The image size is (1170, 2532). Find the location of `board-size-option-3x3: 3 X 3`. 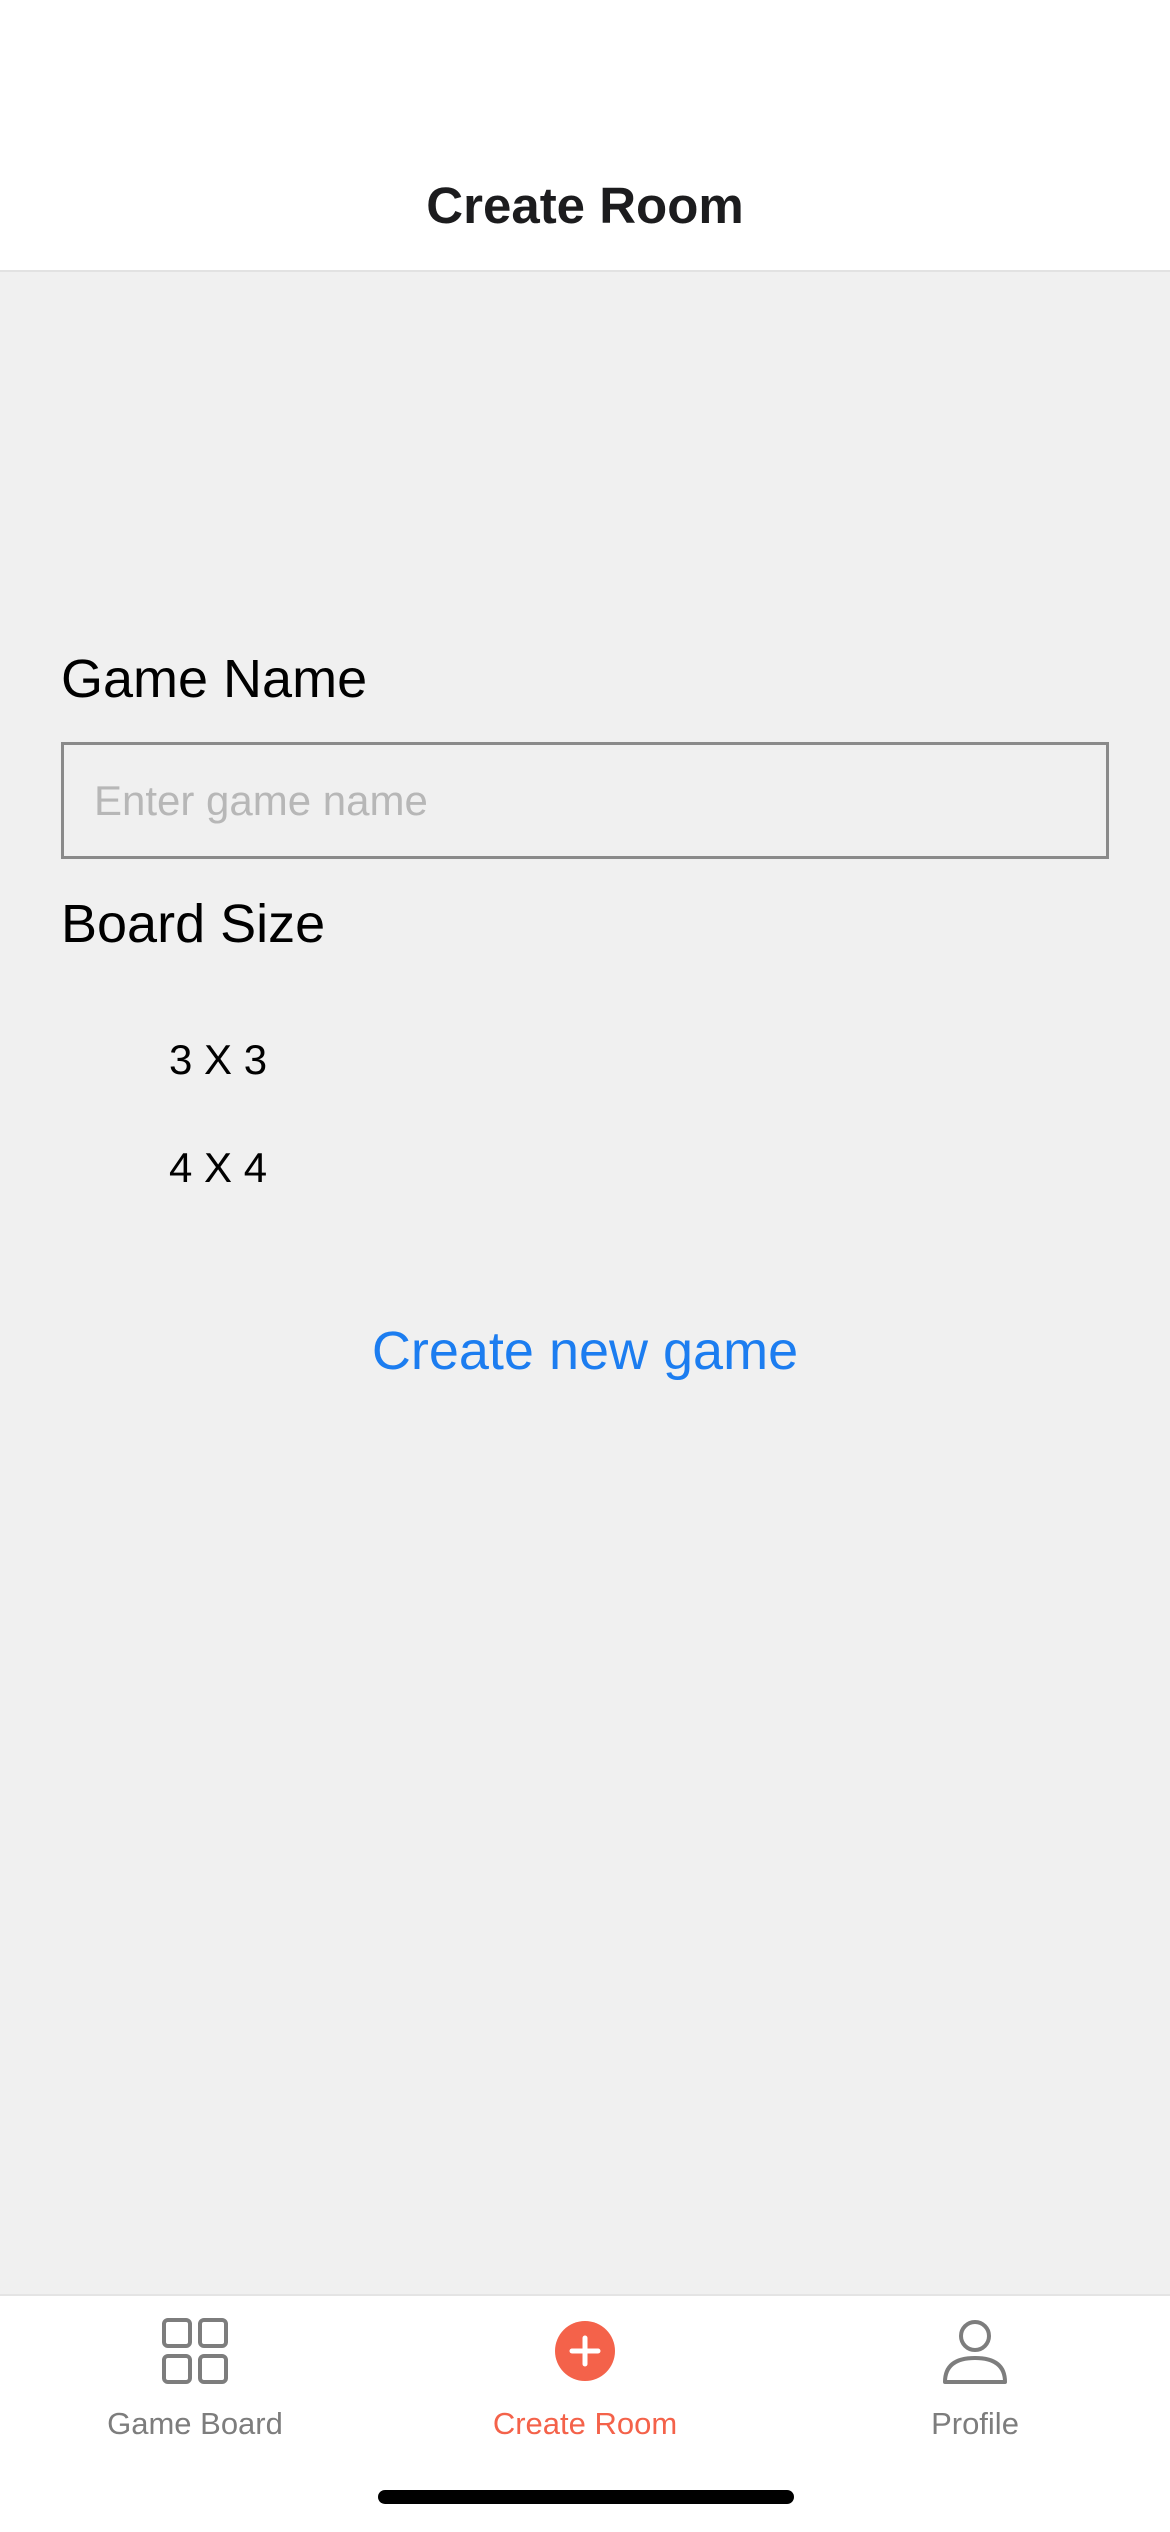

board-size-option-3x3: 3 X 3 is located at coordinates (218, 1060).